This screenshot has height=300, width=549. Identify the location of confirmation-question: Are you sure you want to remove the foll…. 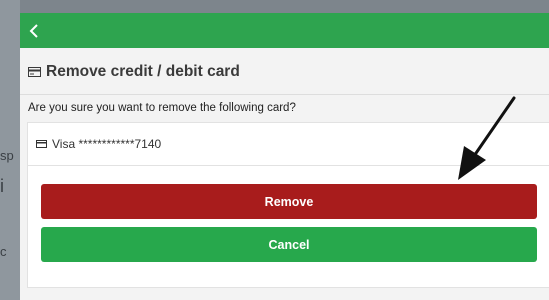
(162, 108).